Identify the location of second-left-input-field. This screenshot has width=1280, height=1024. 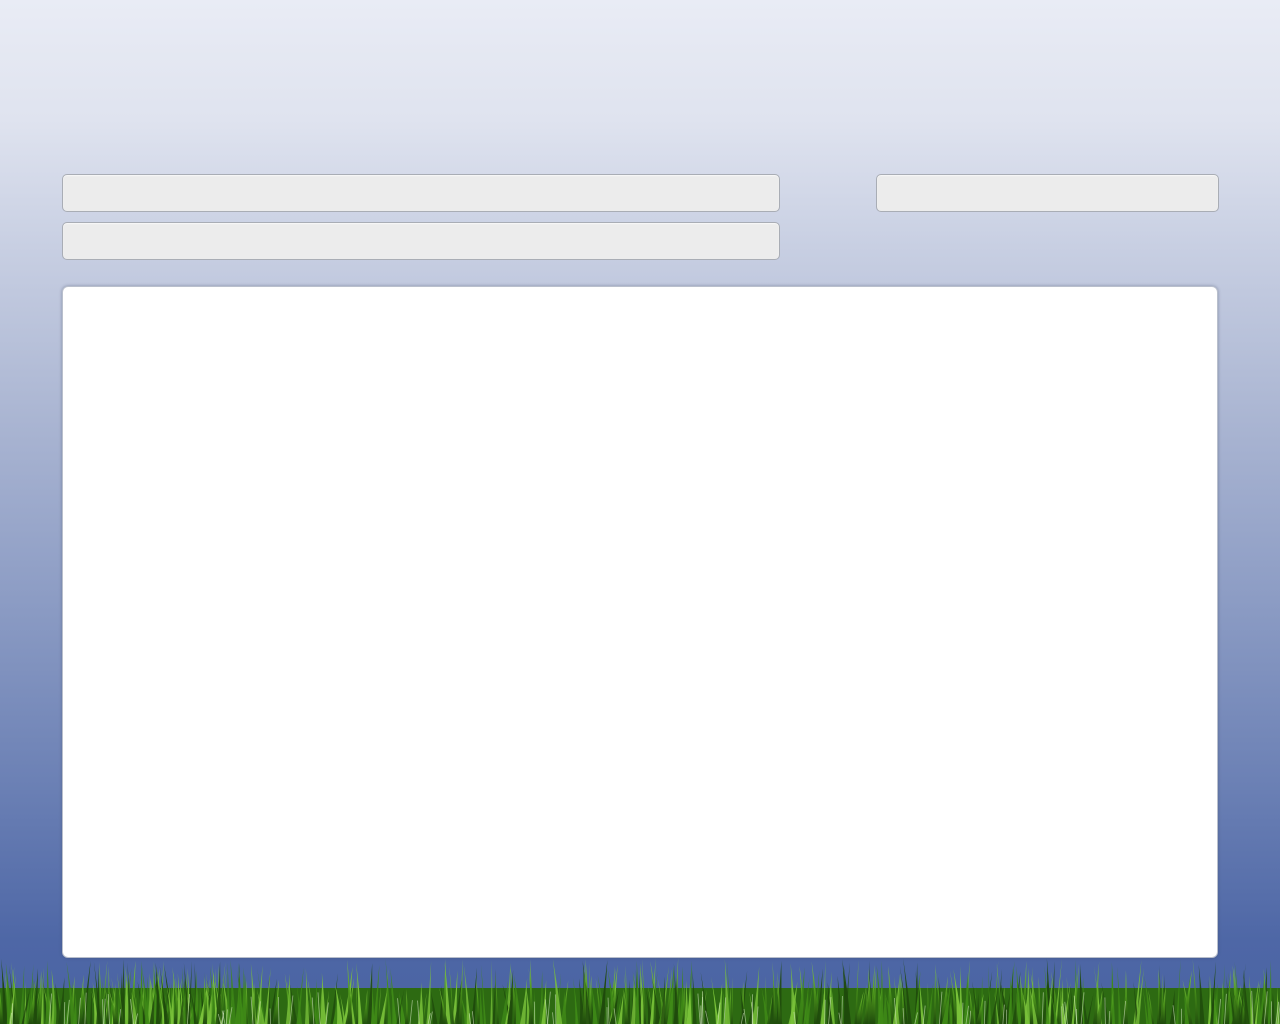
(421, 241).